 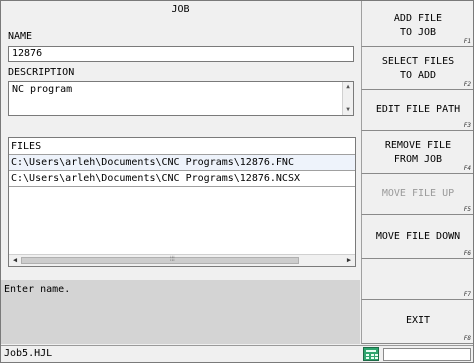 What do you see at coordinates (467, 125) in the screenshot?
I see `fkey-number: F3` at bounding box center [467, 125].